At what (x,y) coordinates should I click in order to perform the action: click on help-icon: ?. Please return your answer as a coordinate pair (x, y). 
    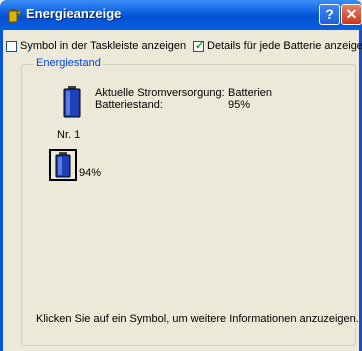
    Looking at the image, I should click on (329, 14).